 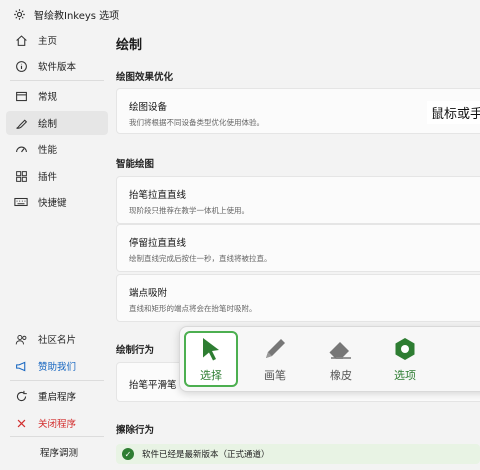 I want to click on gear-icon, so click(x=19, y=14).